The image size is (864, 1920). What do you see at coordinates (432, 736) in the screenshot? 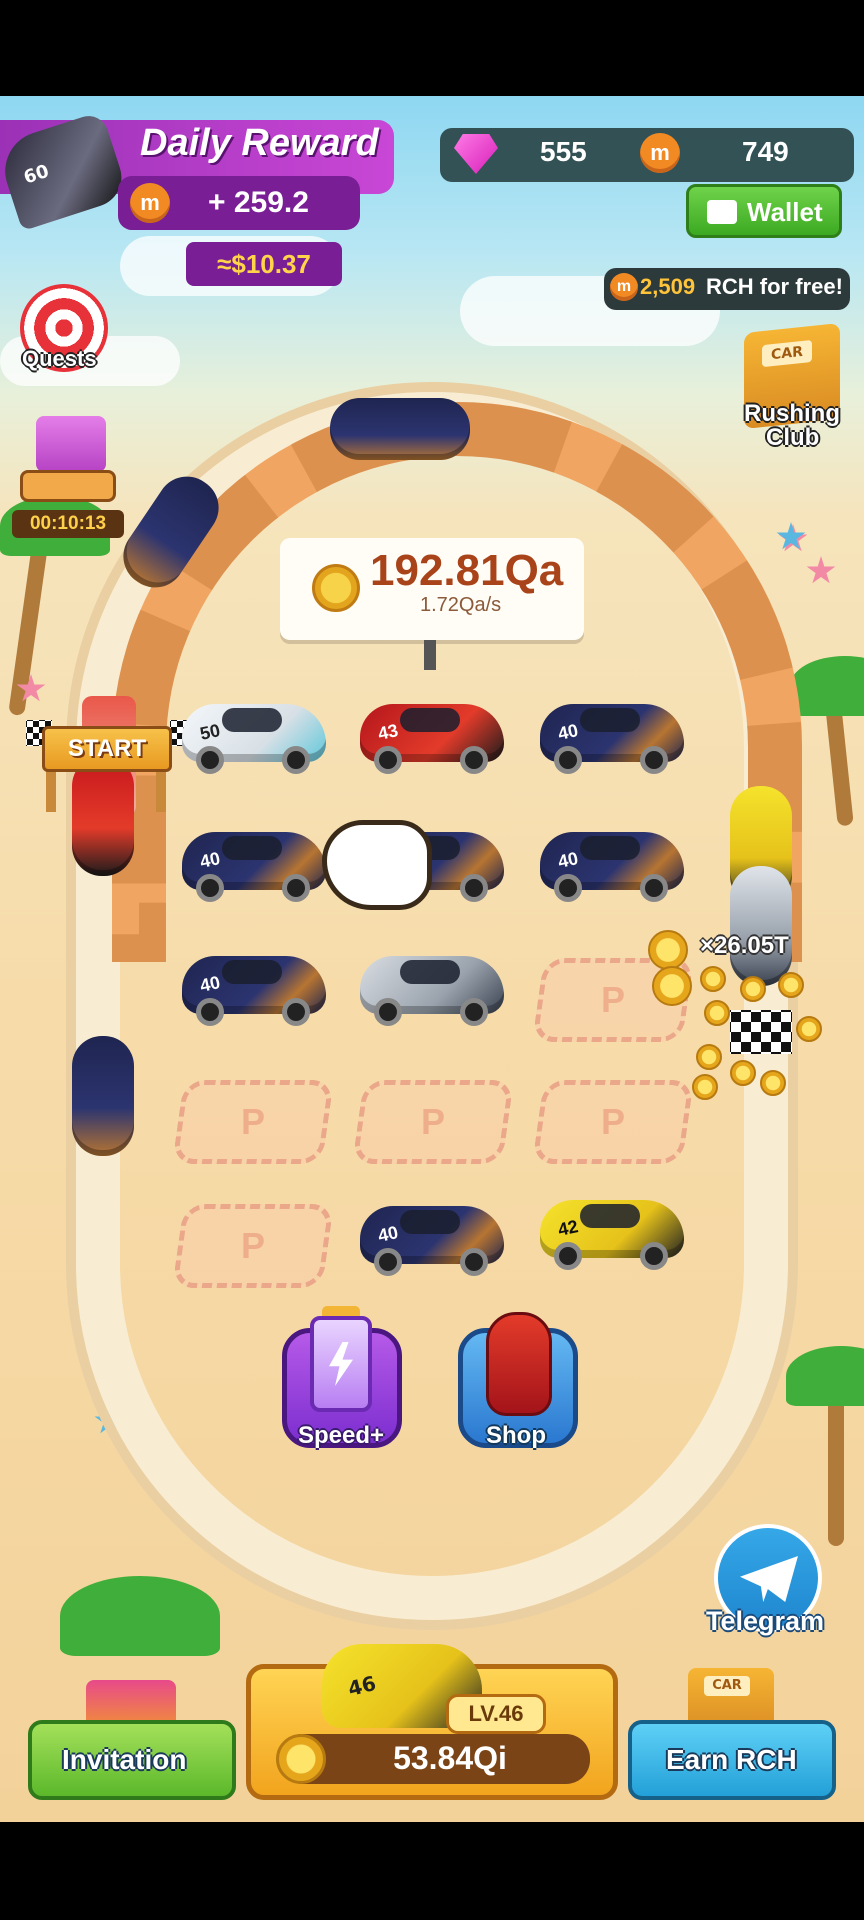
I see `merge-car: 43` at bounding box center [432, 736].